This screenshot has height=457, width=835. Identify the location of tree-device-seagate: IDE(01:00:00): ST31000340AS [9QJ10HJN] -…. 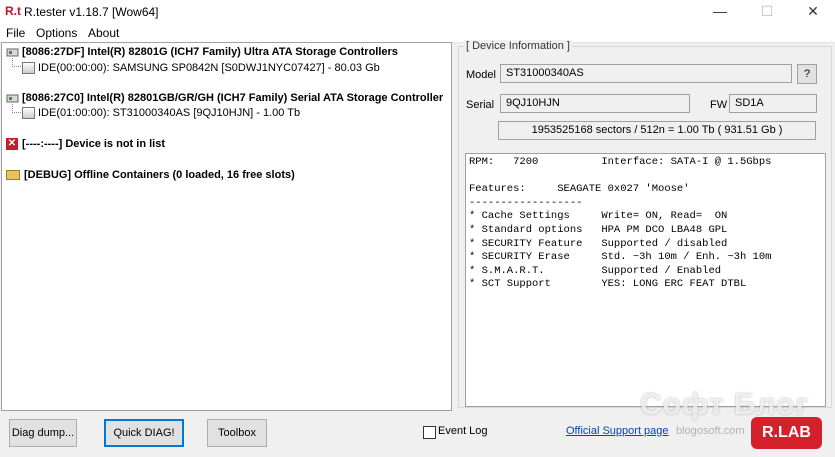
(161, 113).